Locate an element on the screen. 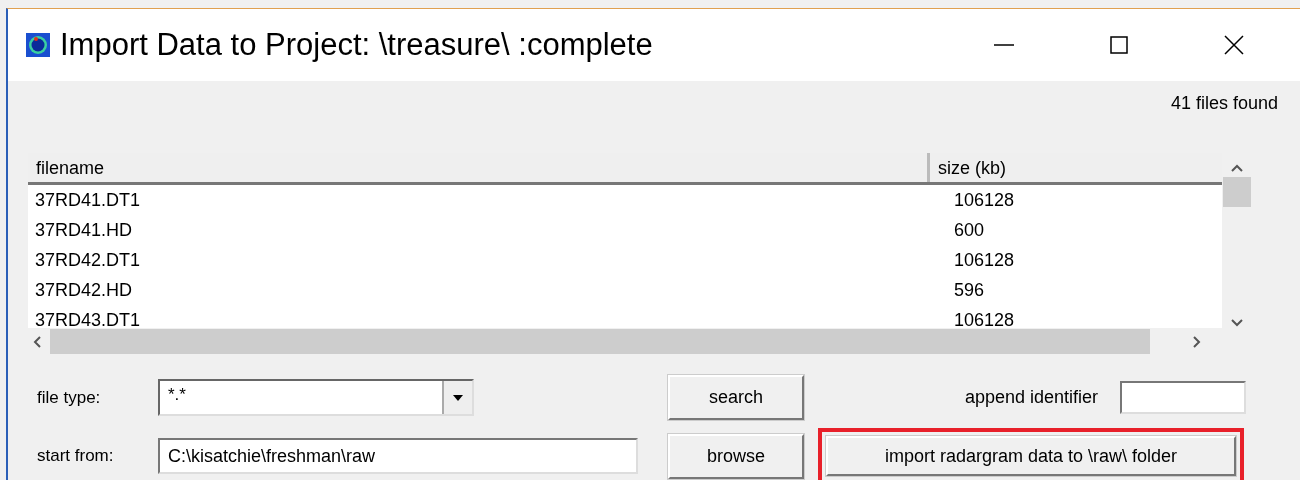  import-button: import radargram data to \raw\ folder is located at coordinates (1031, 456).